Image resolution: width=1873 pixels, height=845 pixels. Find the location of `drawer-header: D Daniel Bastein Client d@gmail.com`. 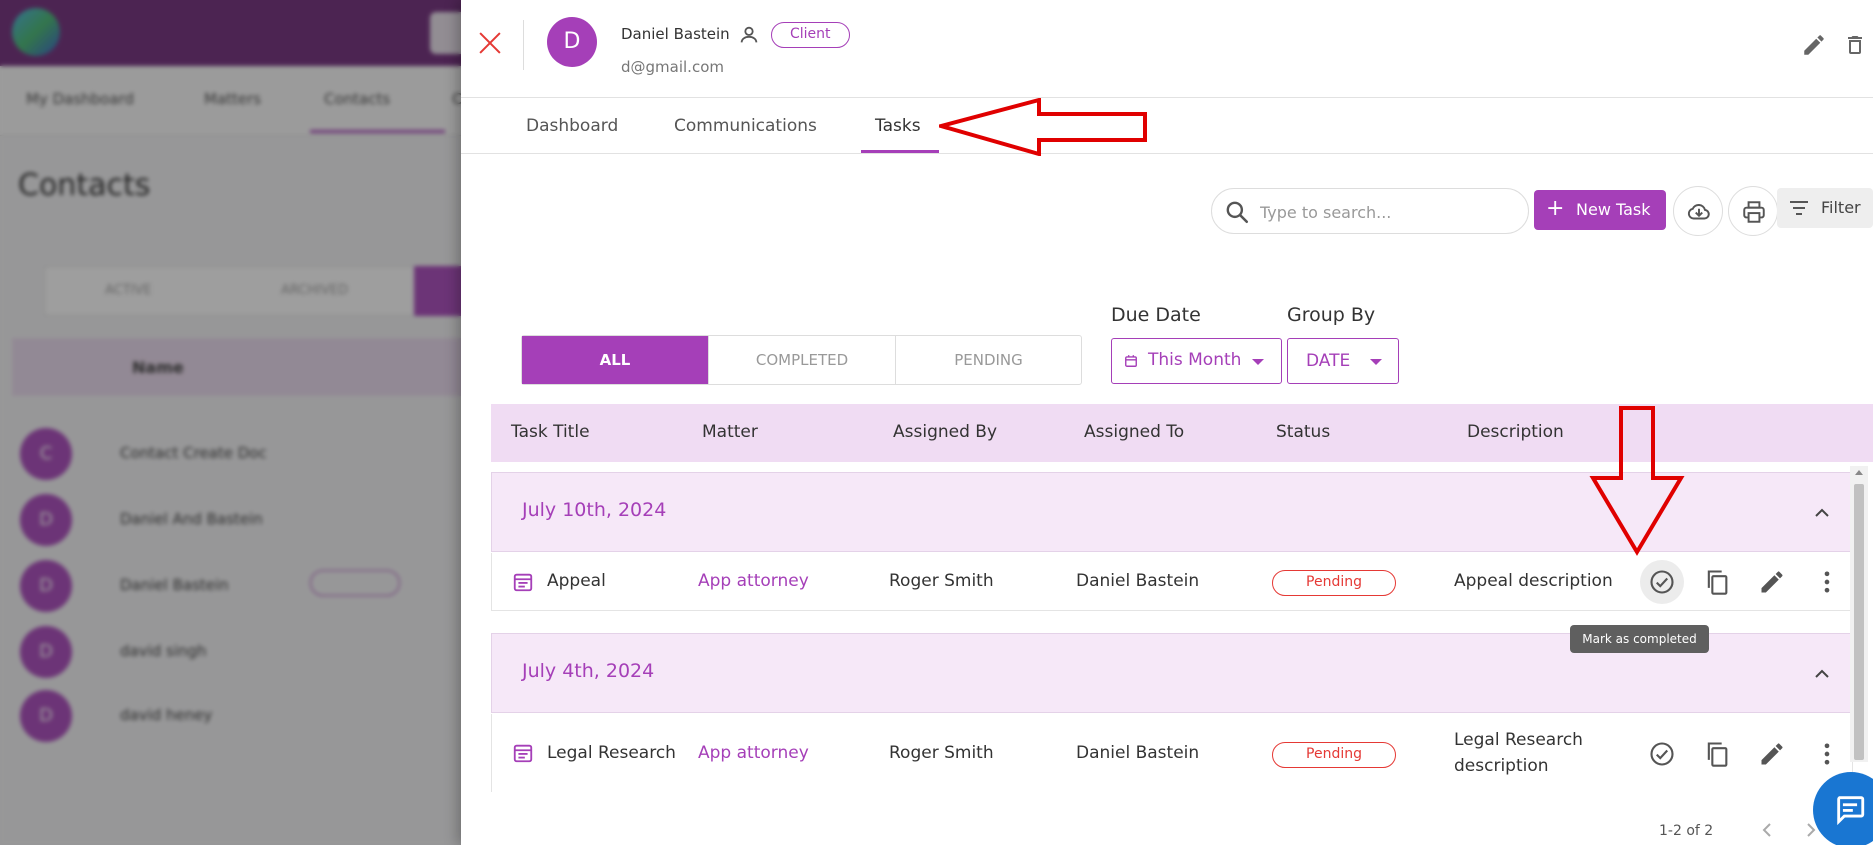

drawer-header: D Daniel Bastein Client d@gmail.com is located at coordinates (1167, 49).